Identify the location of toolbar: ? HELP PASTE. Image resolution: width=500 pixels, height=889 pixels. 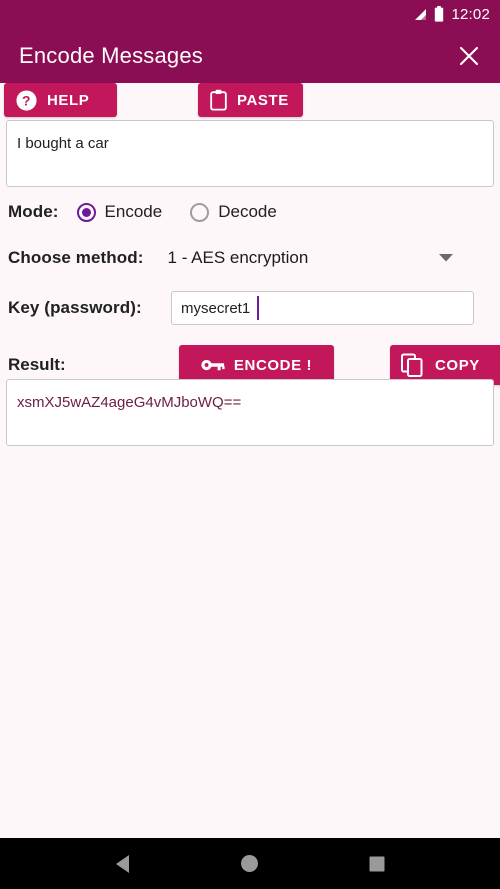
(250, 100).